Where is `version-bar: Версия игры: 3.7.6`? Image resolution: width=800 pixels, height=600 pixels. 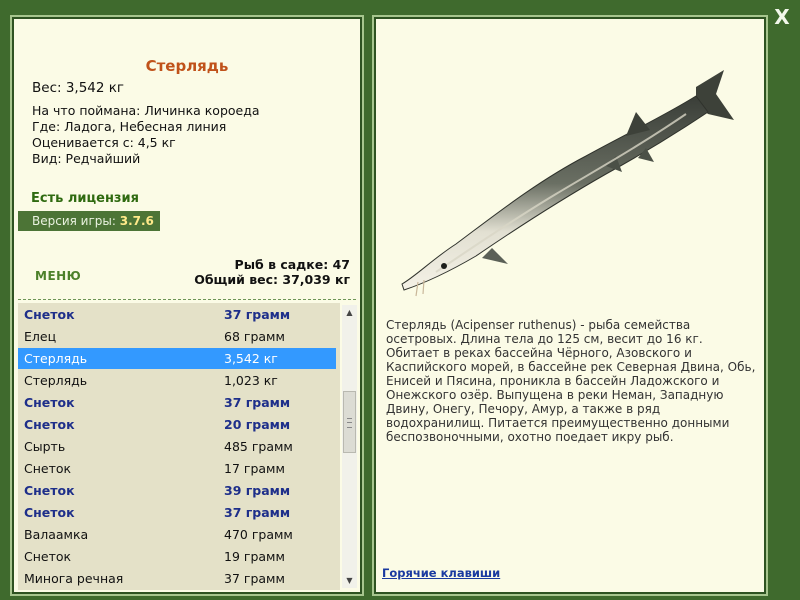
version-bar: Версия игры: 3.7.6 is located at coordinates (89, 221).